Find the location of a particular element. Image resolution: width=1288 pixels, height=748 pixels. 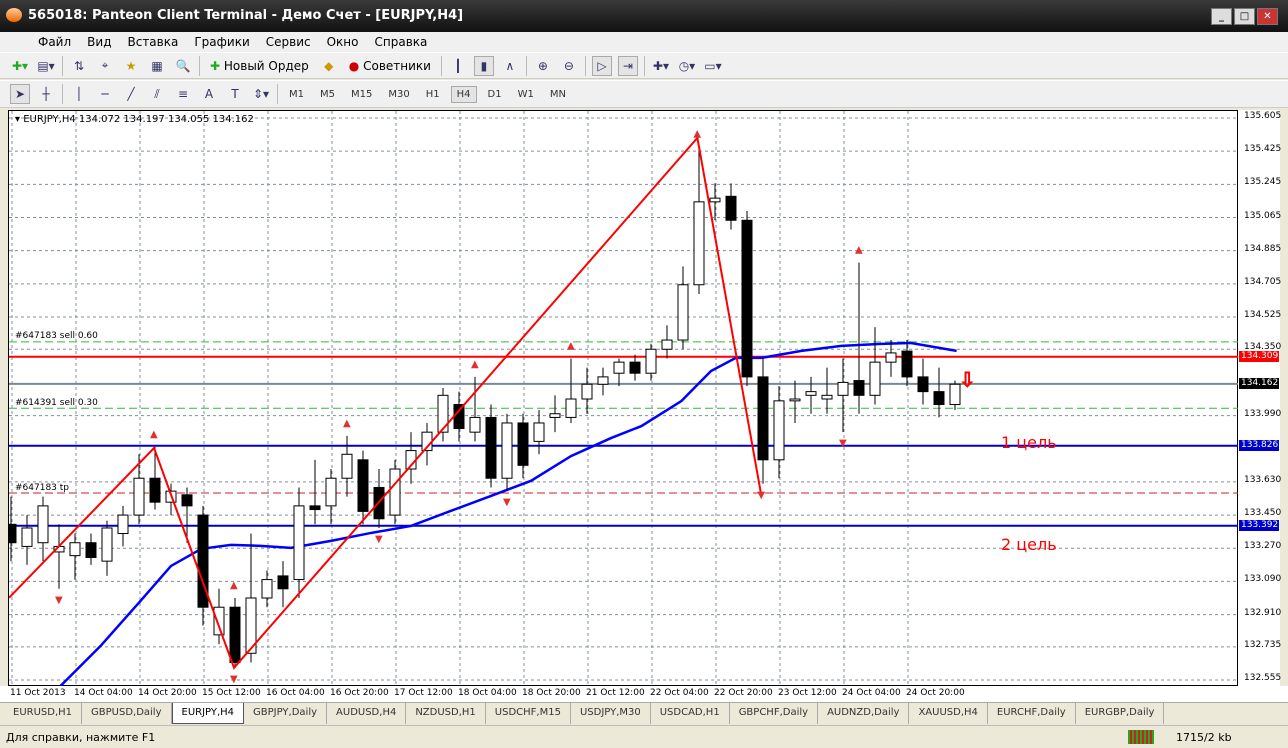

zoom-in-icon: ⊕ is located at coordinates (543, 66).